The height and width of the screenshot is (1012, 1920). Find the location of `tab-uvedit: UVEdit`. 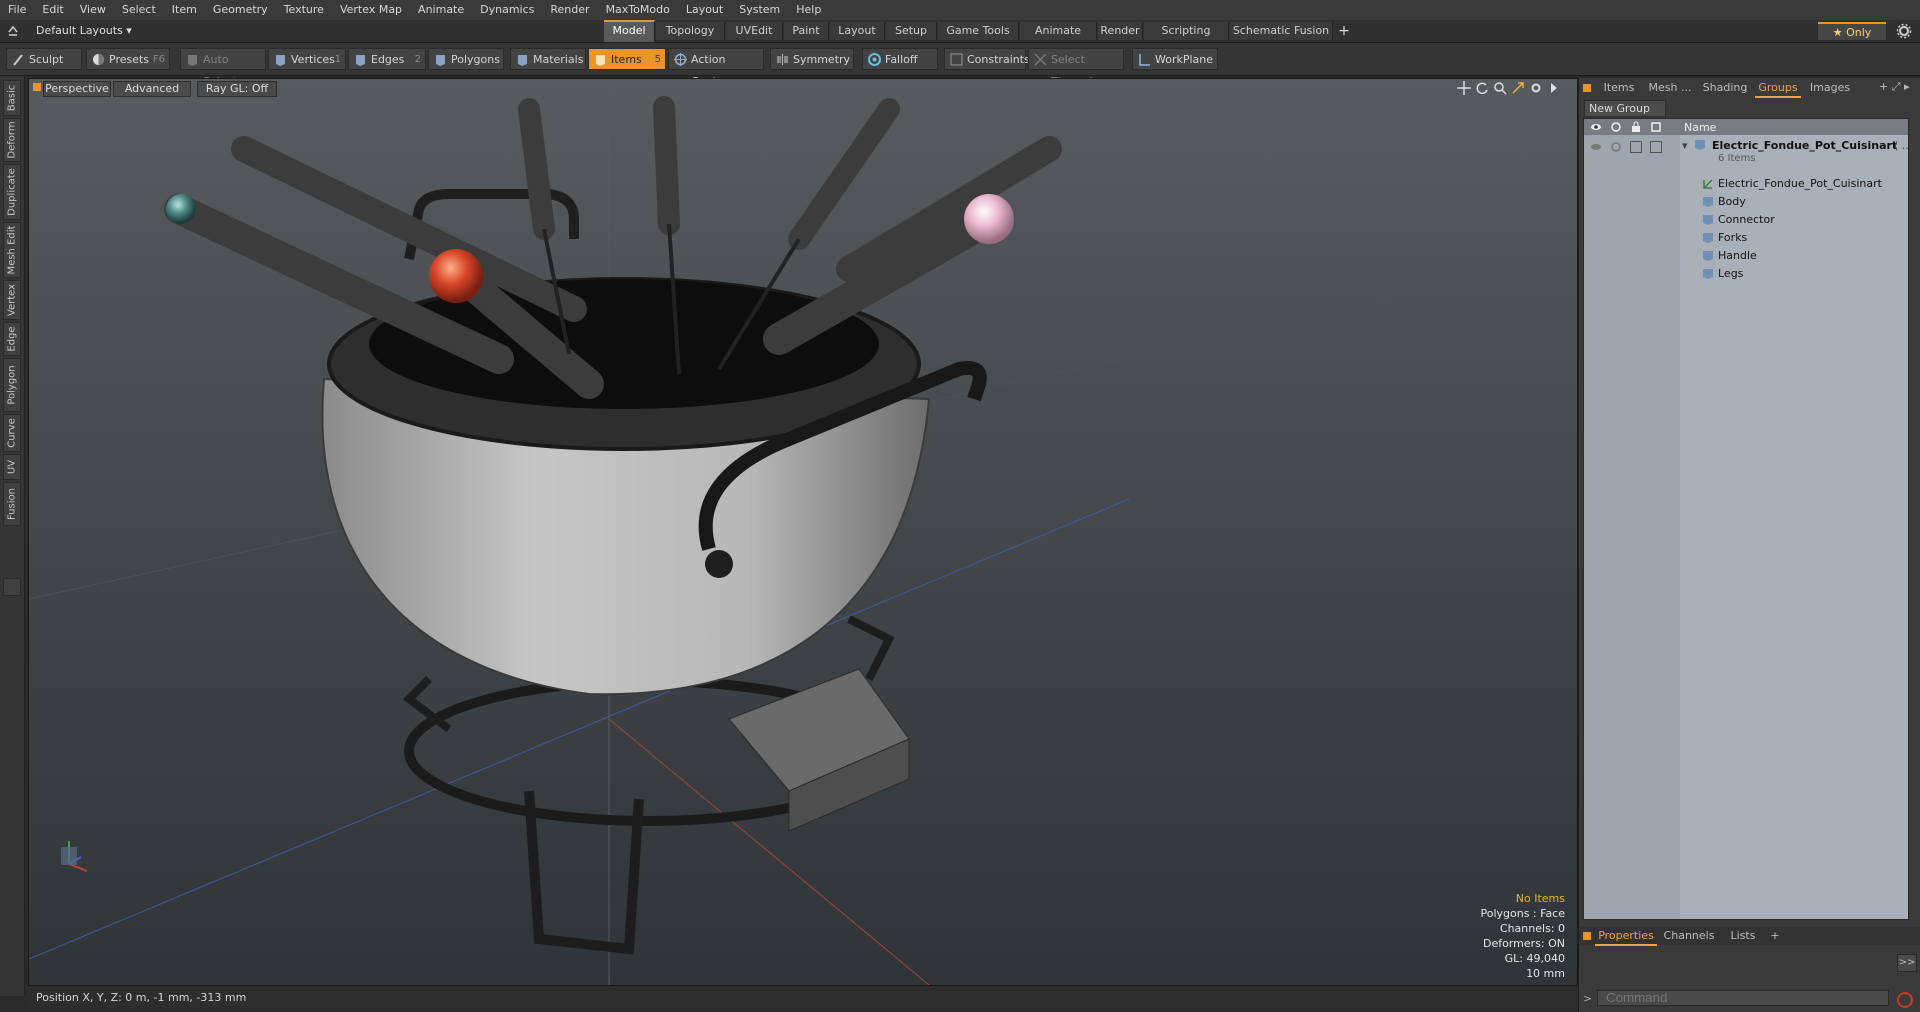

tab-uvedit: UVEdit is located at coordinates (754, 31).